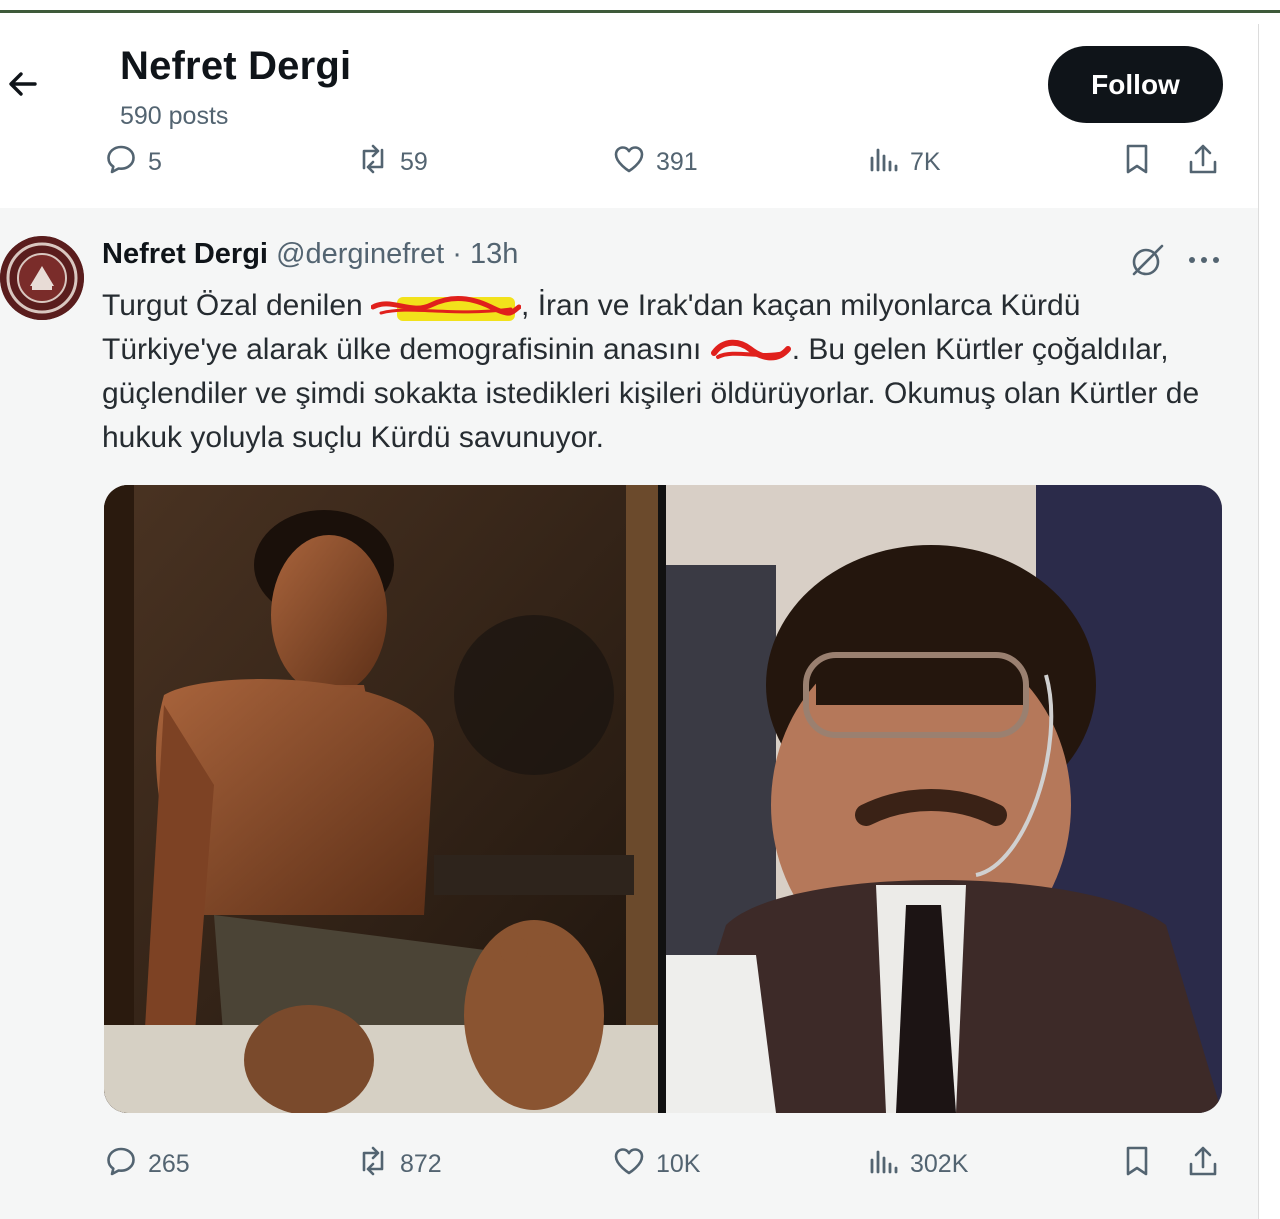 The image size is (1280, 1219). I want to click on yellow-highlight-redaction, so click(446, 307).